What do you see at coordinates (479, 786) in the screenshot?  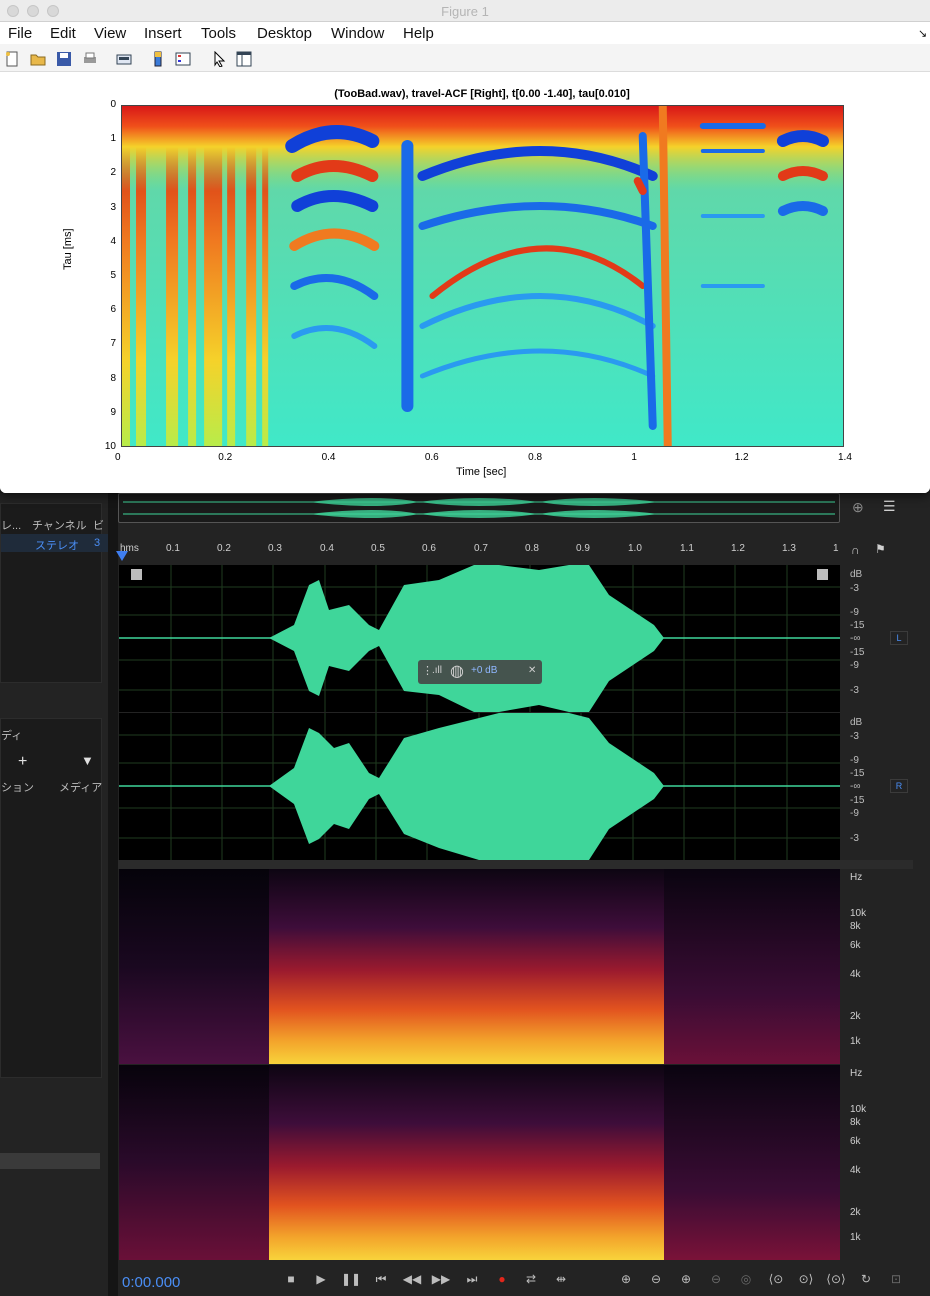 I see `waveform-right-channel` at bounding box center [479, 786].